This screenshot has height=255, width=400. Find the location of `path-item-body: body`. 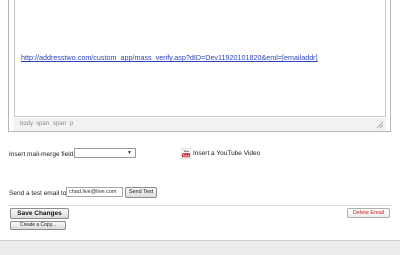

path-item-body: body is located at coordinates (26, 124).